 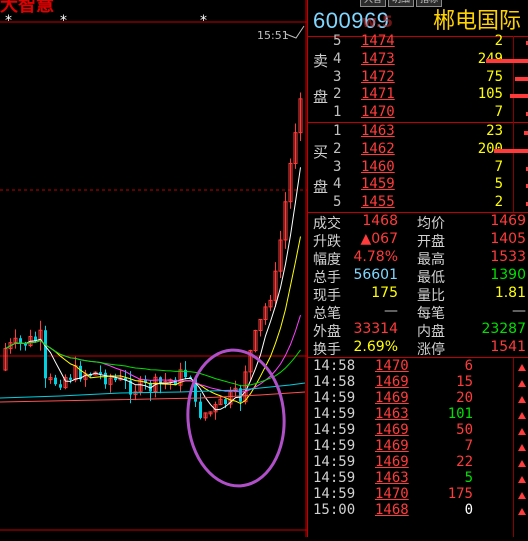 I want to click on buy-vol: 23, so click(x=494, y=131).